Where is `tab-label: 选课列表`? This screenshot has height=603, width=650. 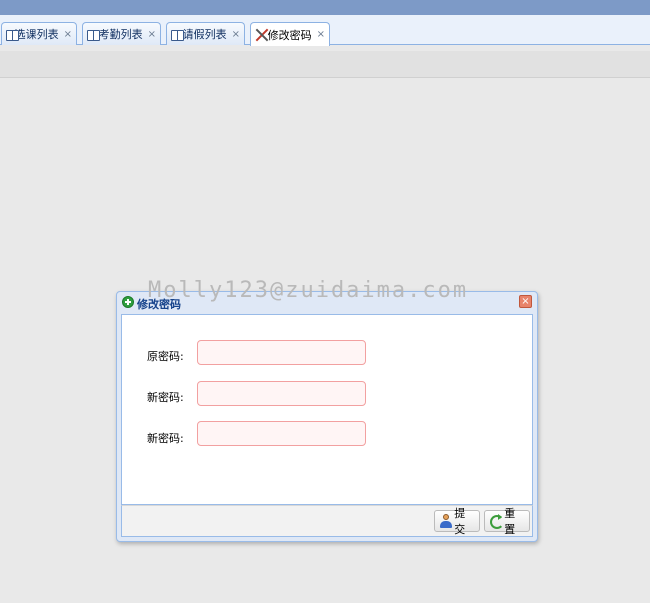
tab-label: 选课列表 is located at coordinates (36, 34).